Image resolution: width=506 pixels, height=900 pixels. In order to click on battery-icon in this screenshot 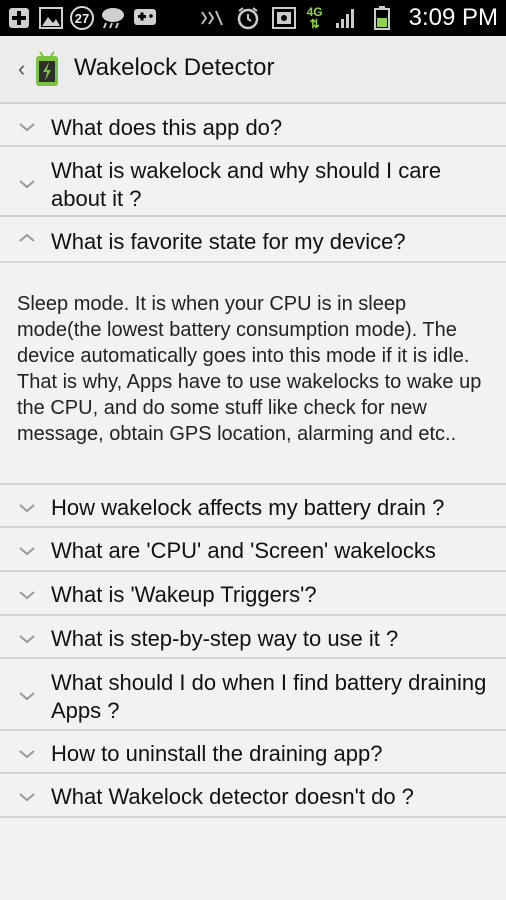, I will do `click(382, 18)`.